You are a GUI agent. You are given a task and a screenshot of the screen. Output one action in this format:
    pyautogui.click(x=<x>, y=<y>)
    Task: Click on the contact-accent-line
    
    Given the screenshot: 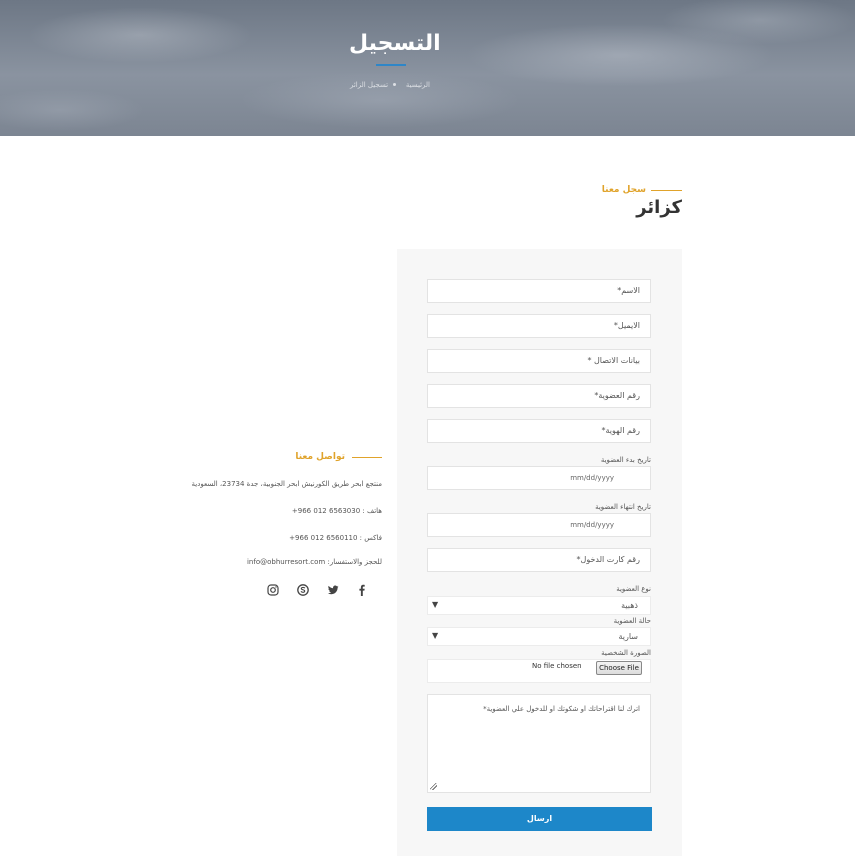 What is the action you would take?
    pyautogui.click(x=367, y=457)
    